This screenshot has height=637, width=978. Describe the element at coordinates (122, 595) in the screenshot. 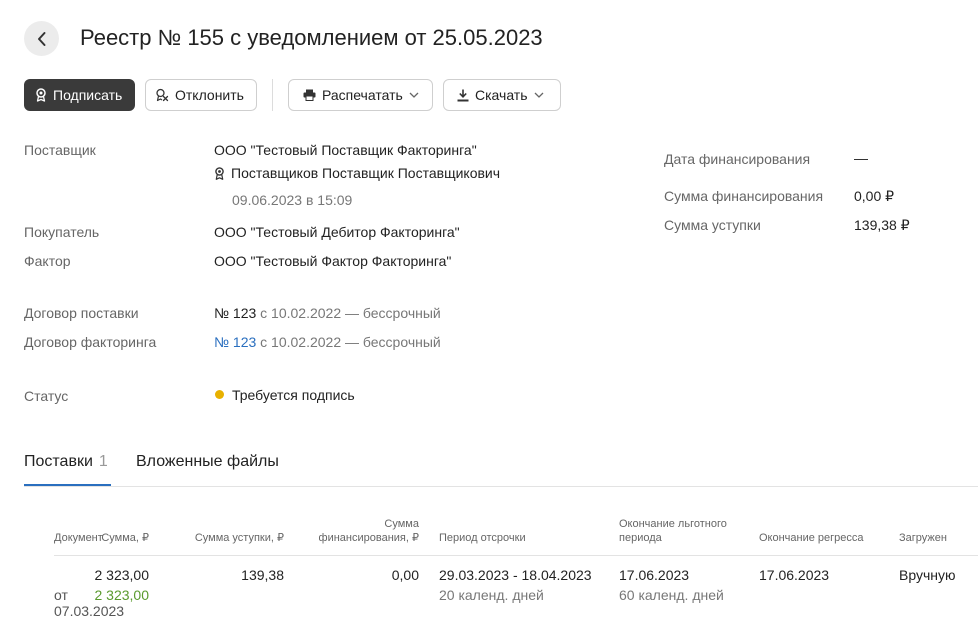

I see `sum-paid-cell: 2 323,00` at that location.